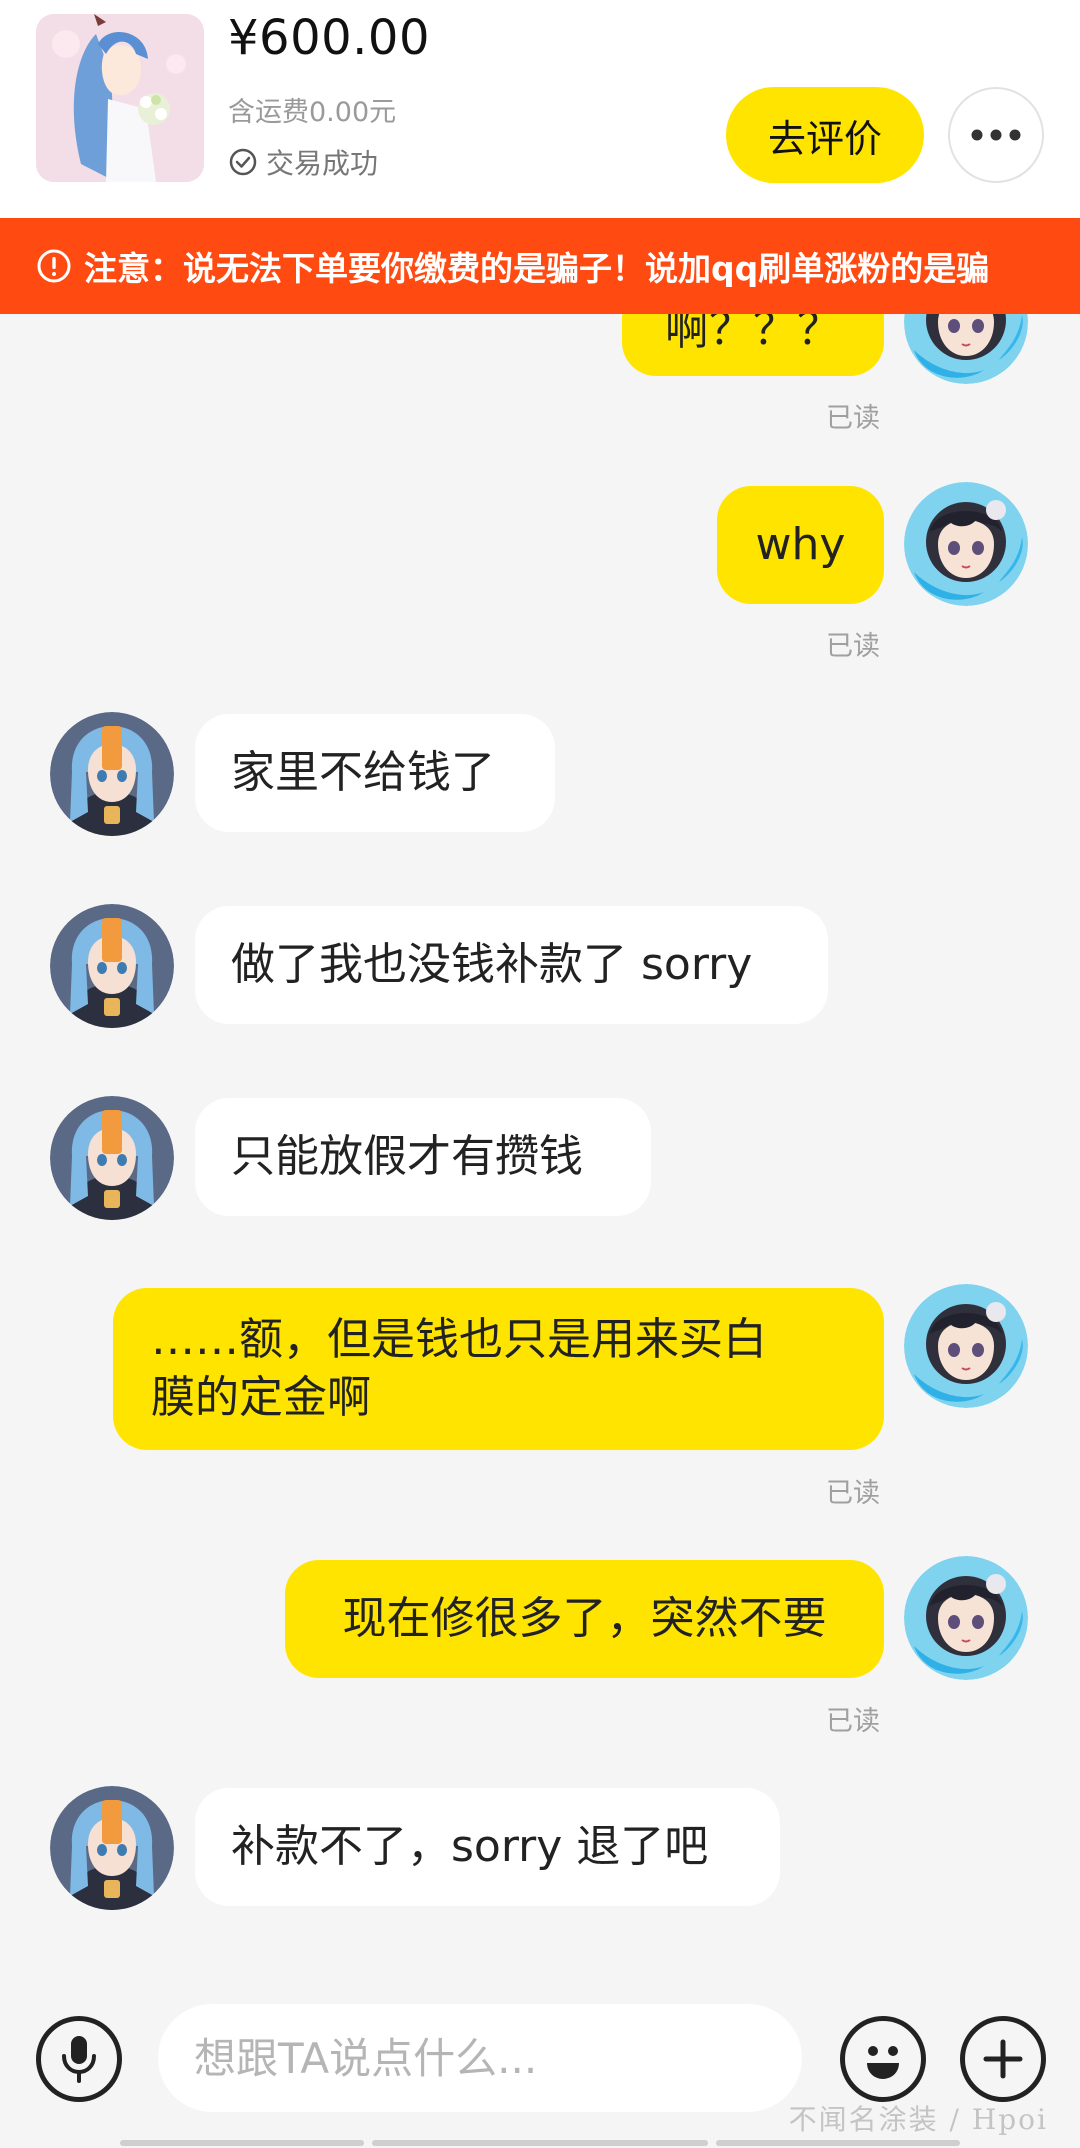  I want to click on input-bar: 不闻名涂装 / Hpoi, so click(540, 2064).